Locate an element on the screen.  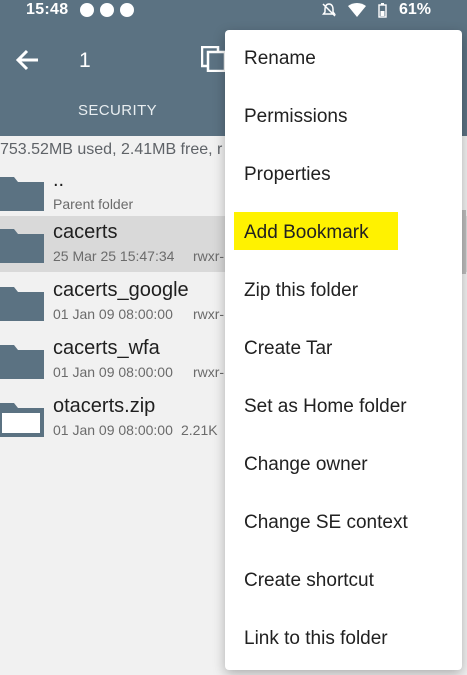
file-name: cacerts is located at coordinates (85, 232).